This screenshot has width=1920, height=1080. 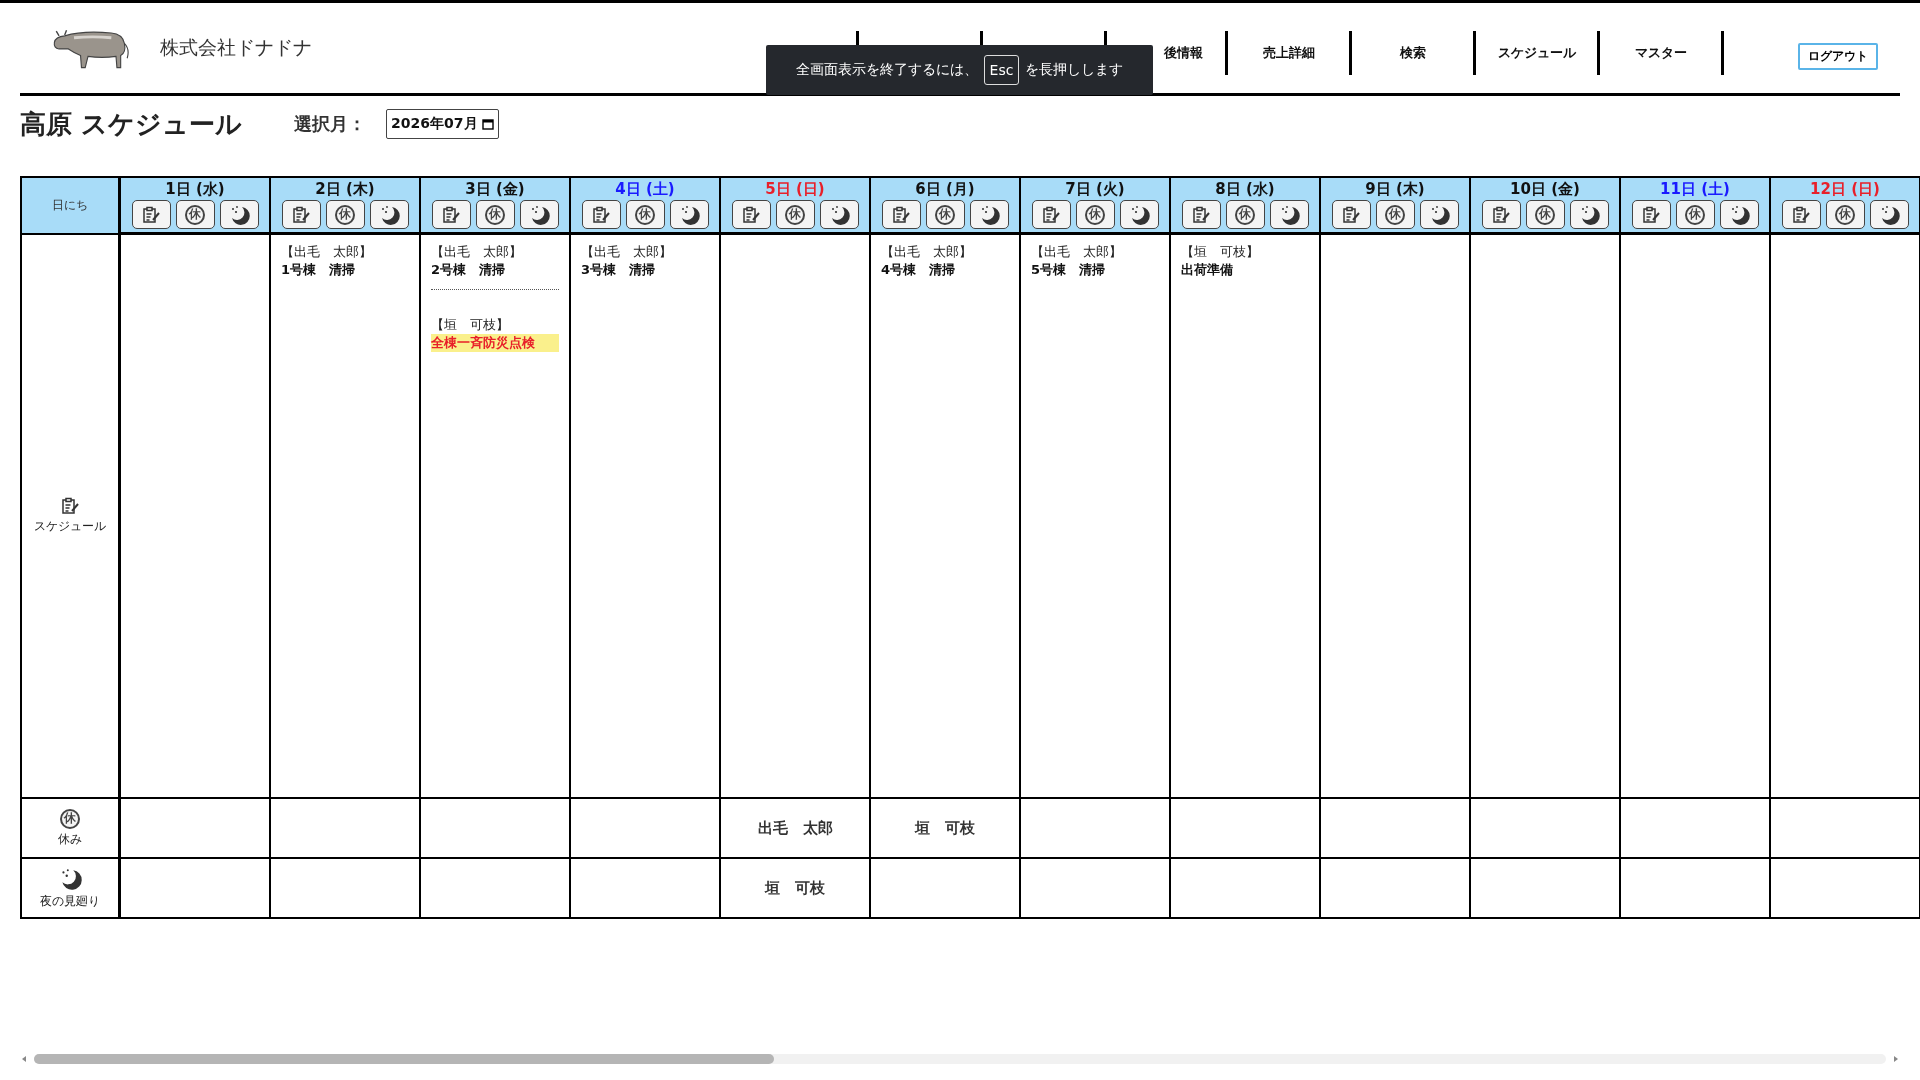 What do you see at coordinates (1245, 189) in the screenshot?
I see `day-label: 8日 (水)` at bounding box center [1245, 189].